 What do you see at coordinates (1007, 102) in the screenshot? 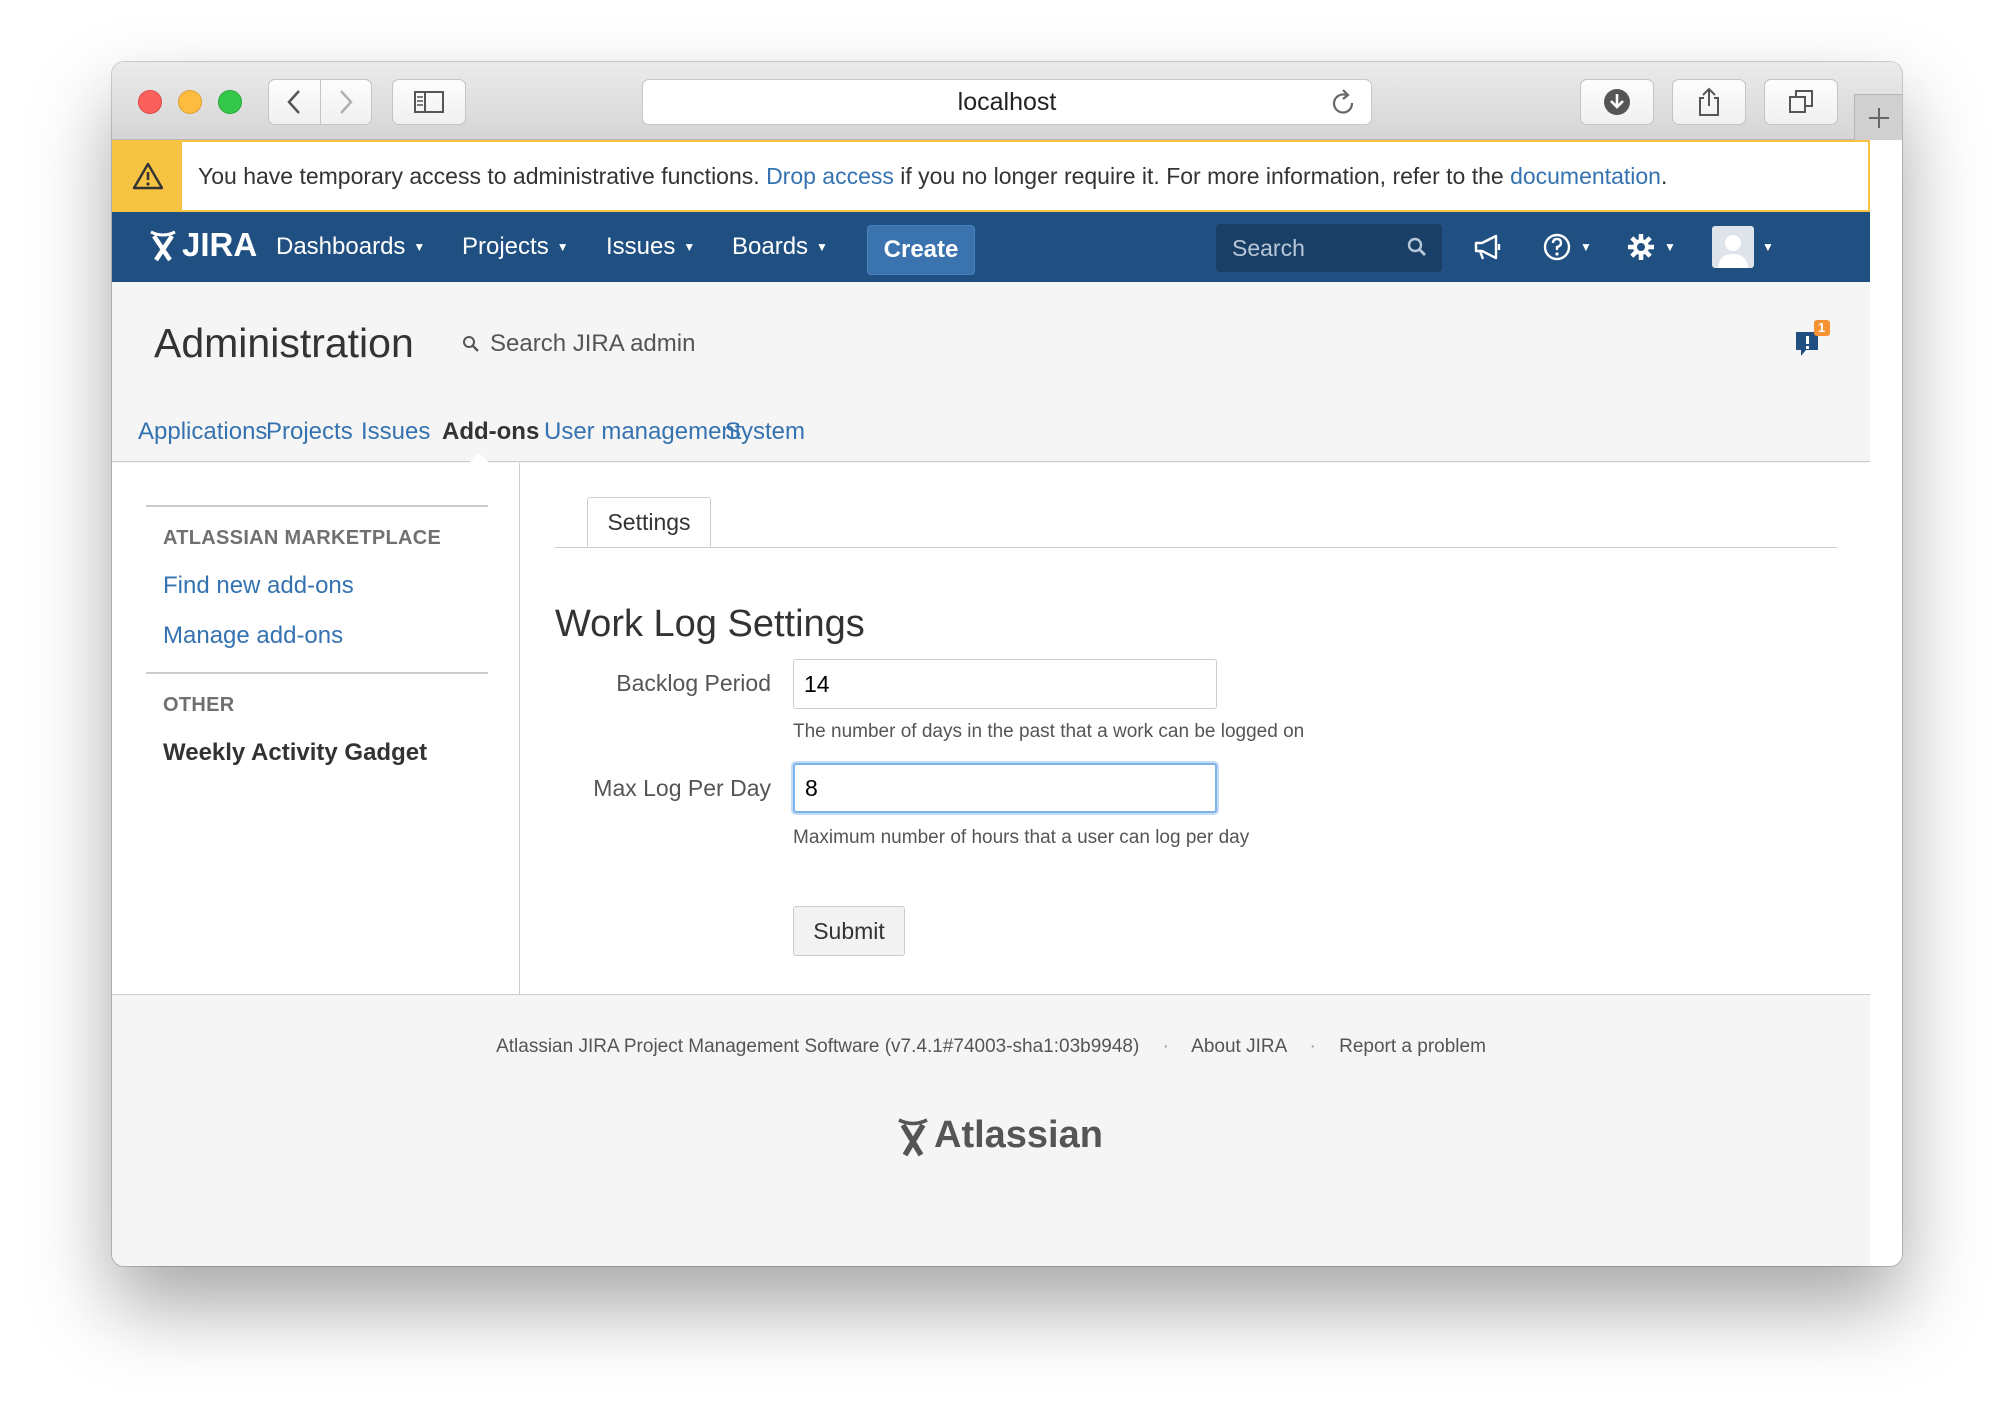
I see `address-bar: localhost` at bounding box center [1007, 102].